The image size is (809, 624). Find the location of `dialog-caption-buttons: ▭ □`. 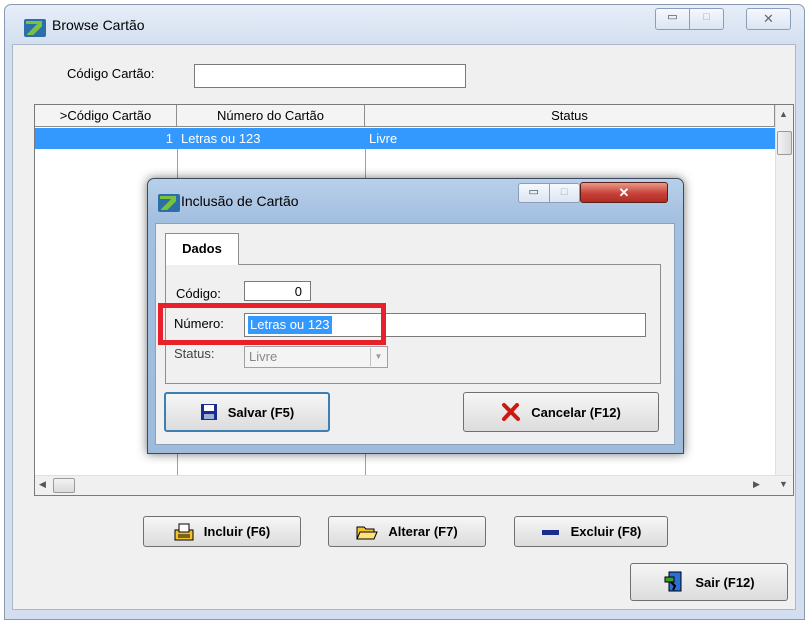

dialog-caption-buttons: ▭ □ is located at coordinates (549, 193).